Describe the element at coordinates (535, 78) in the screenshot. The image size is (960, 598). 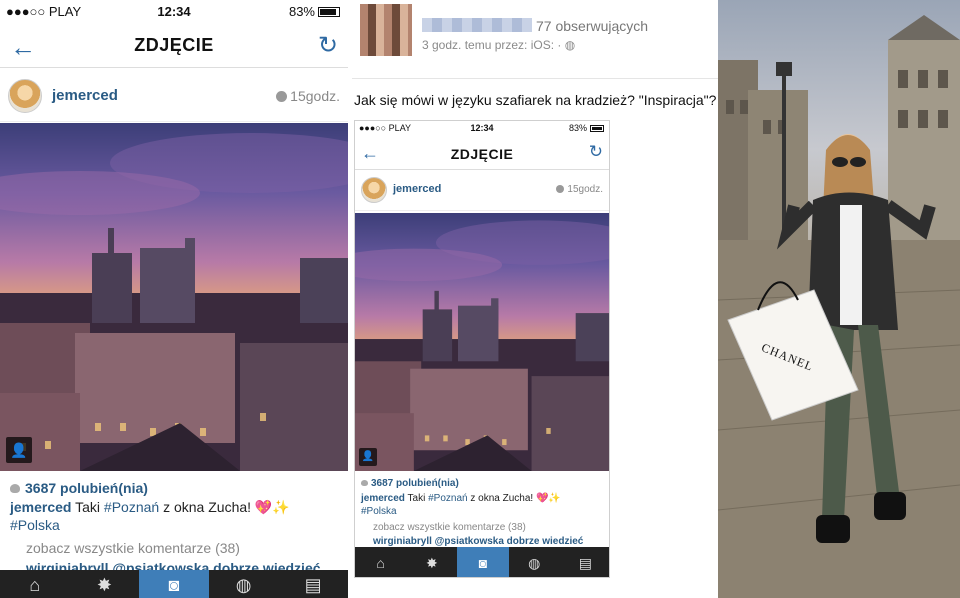
I see `divider` at that location.